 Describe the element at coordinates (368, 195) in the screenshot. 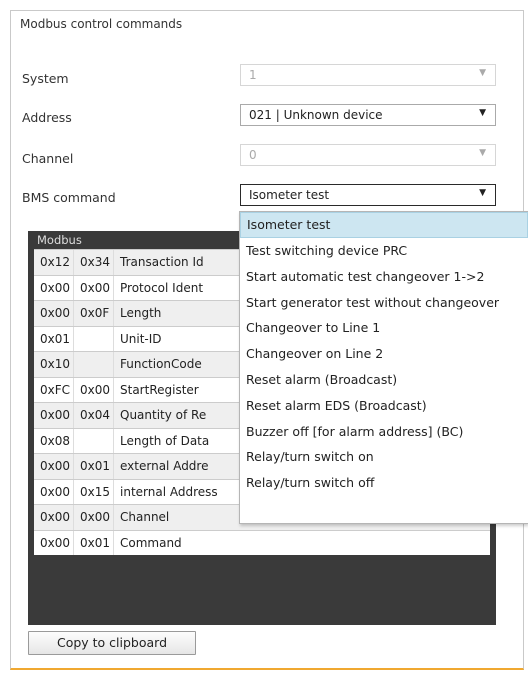

I see `bms-command-select: Isometer test ▼` at that location.